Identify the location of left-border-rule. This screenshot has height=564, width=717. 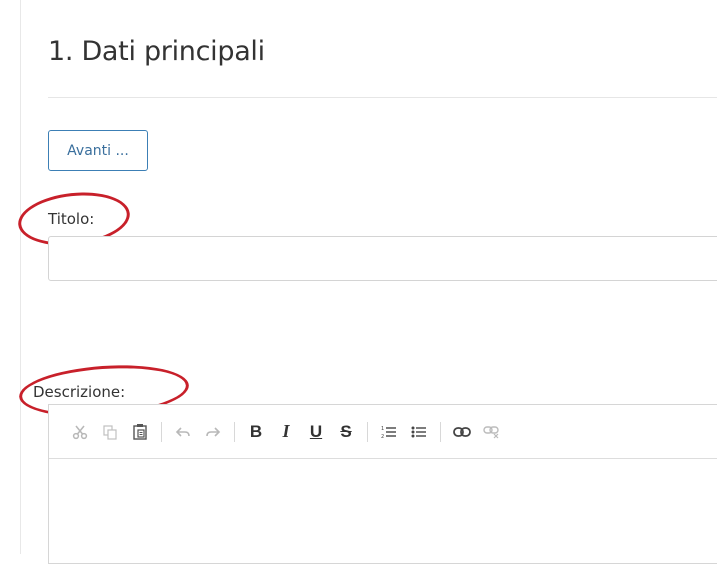
(20, 277).